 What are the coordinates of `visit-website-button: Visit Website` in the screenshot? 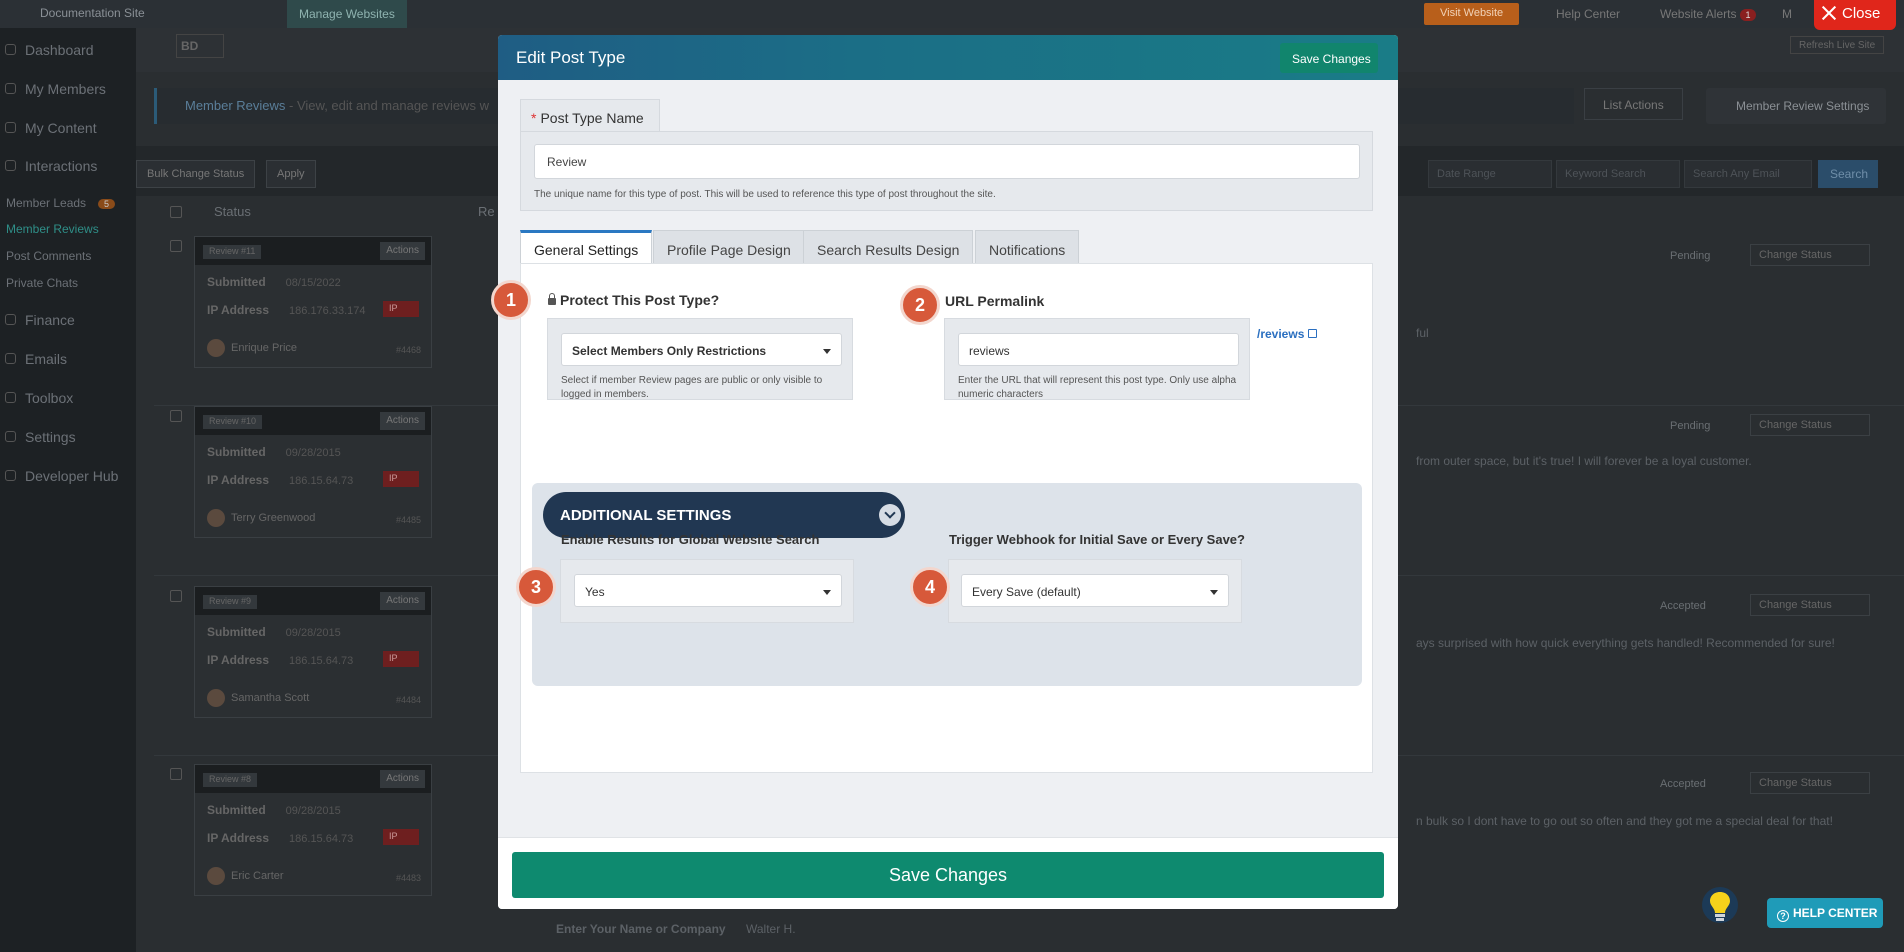 It's located at (1472, 14).